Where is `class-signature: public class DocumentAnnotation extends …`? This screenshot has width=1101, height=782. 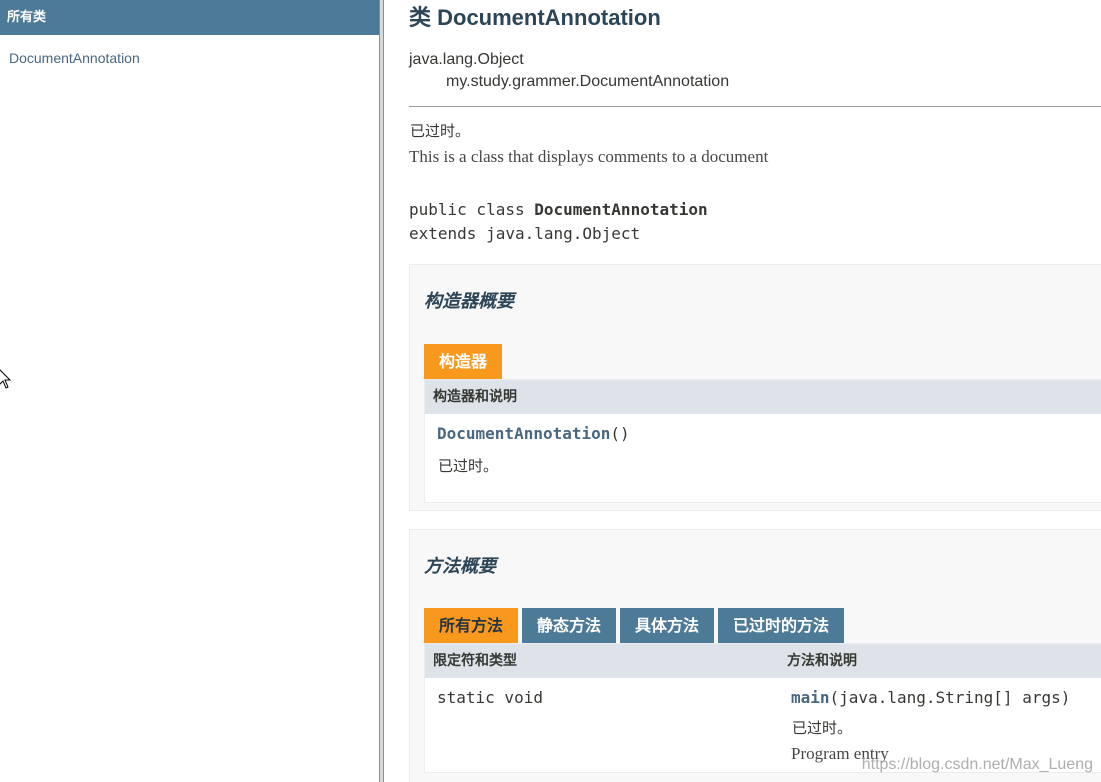
class-signature: public class DocumentAnnotation extends … is located at coordinates (558, 222).